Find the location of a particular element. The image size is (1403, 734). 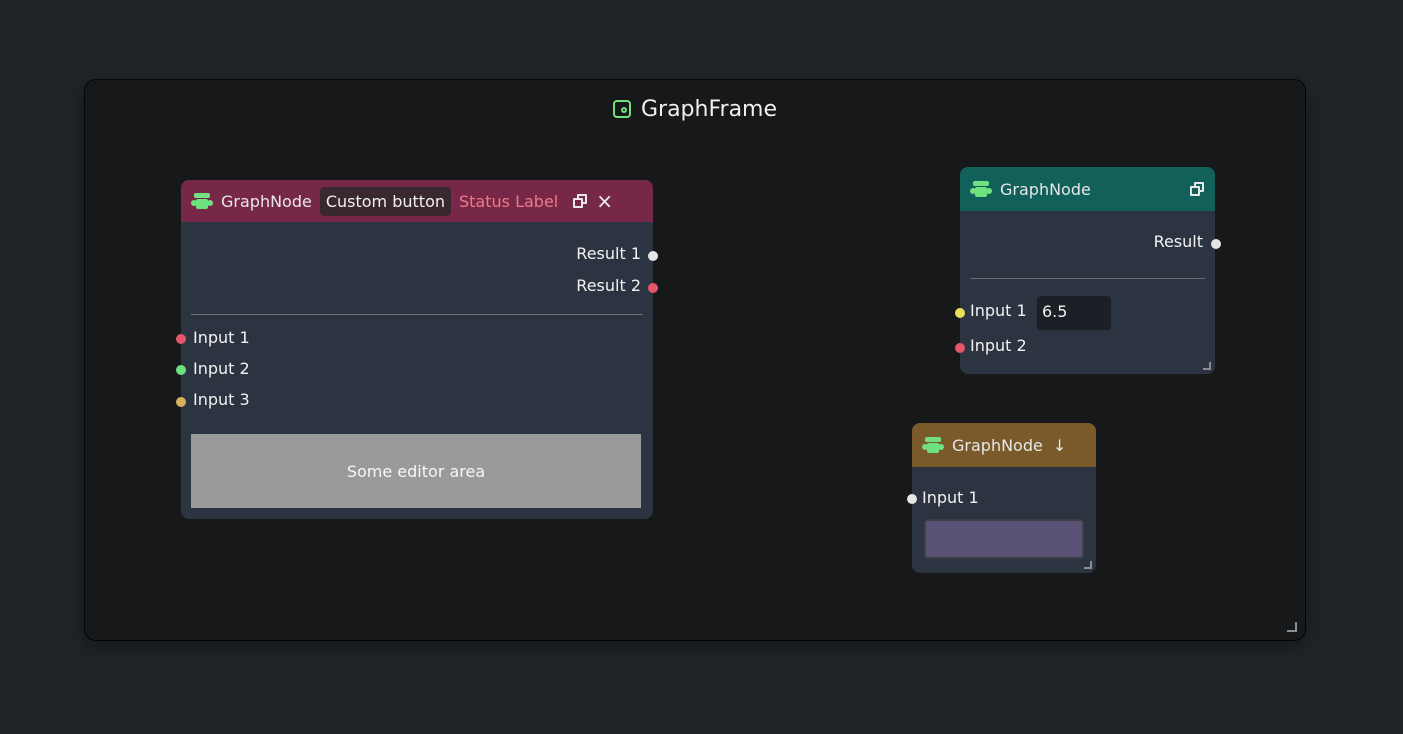

node-header: GraphNode ↓ is located at coordinates (1004, 445).